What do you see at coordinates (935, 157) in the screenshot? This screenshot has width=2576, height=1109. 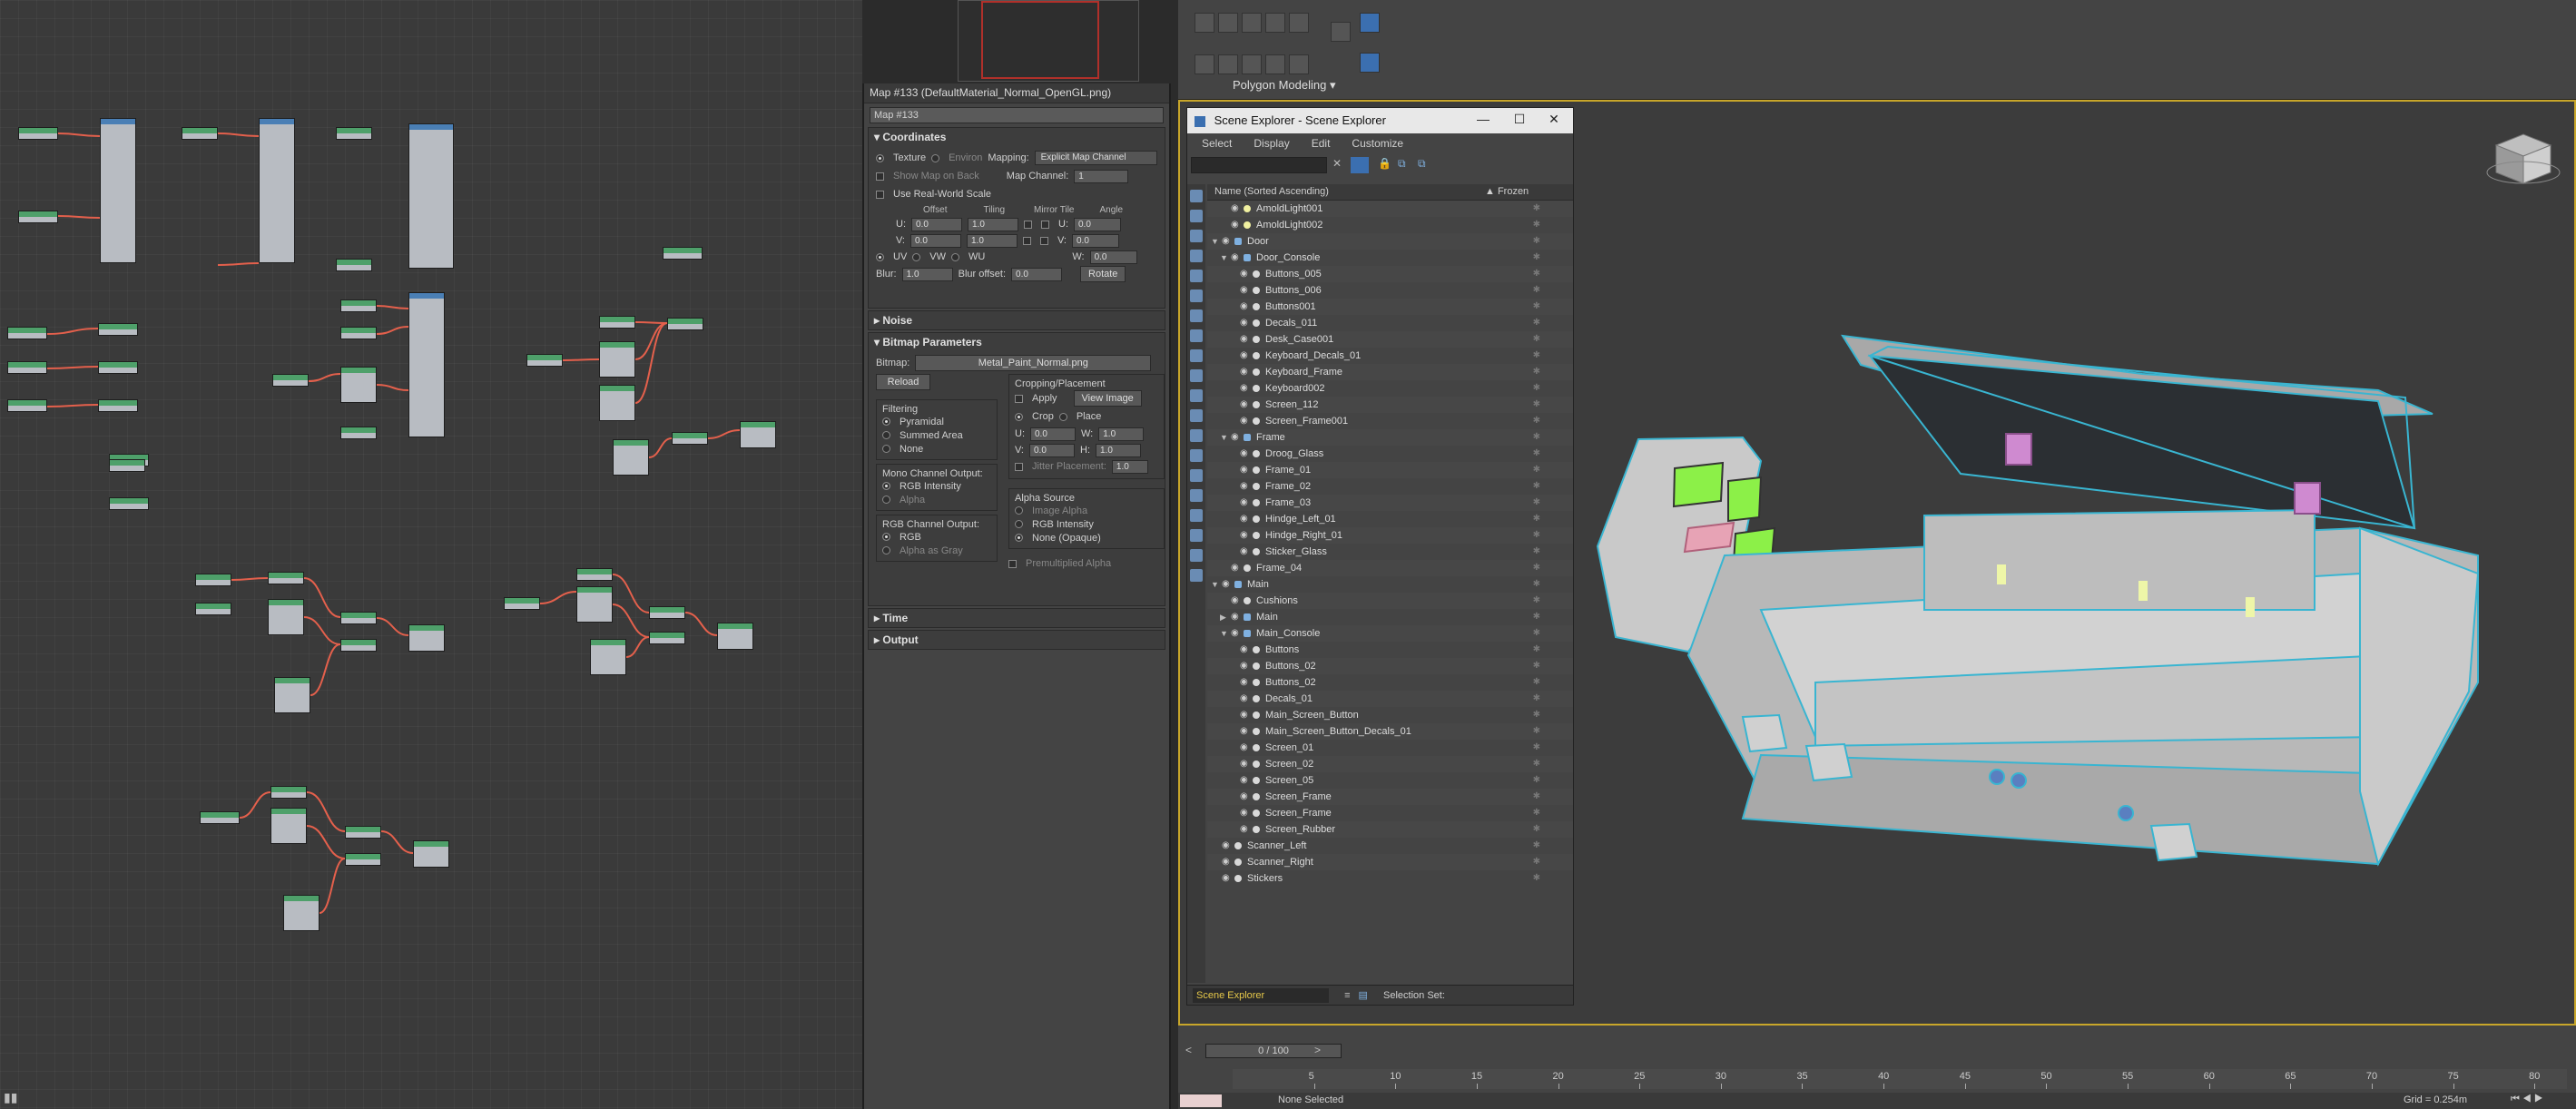 I see `environ-radio` at bounding box center [935, 157].